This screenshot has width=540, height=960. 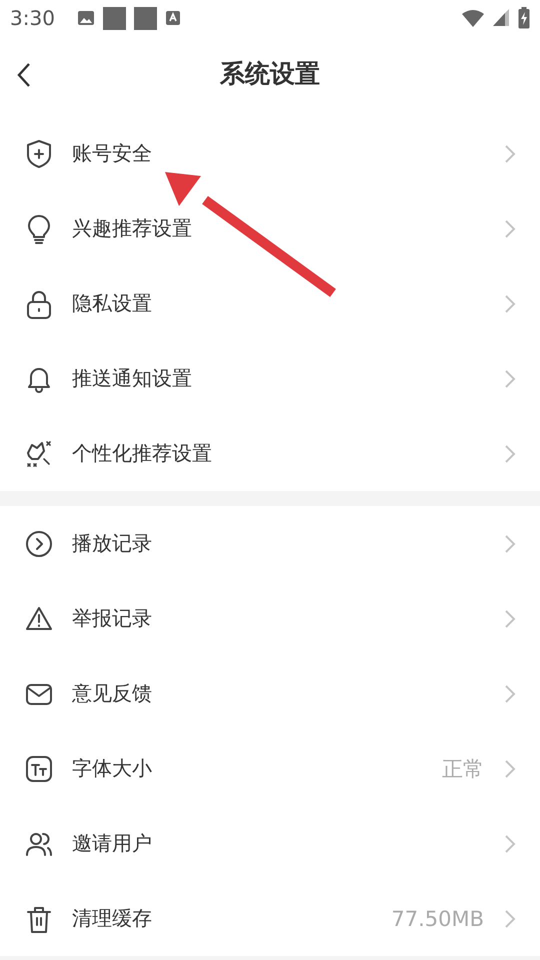 What do you see at coordinates (132, 228) in the screenshot?
I see `row-label: 兴趣推荐设置` at bounding box center [132, 228].